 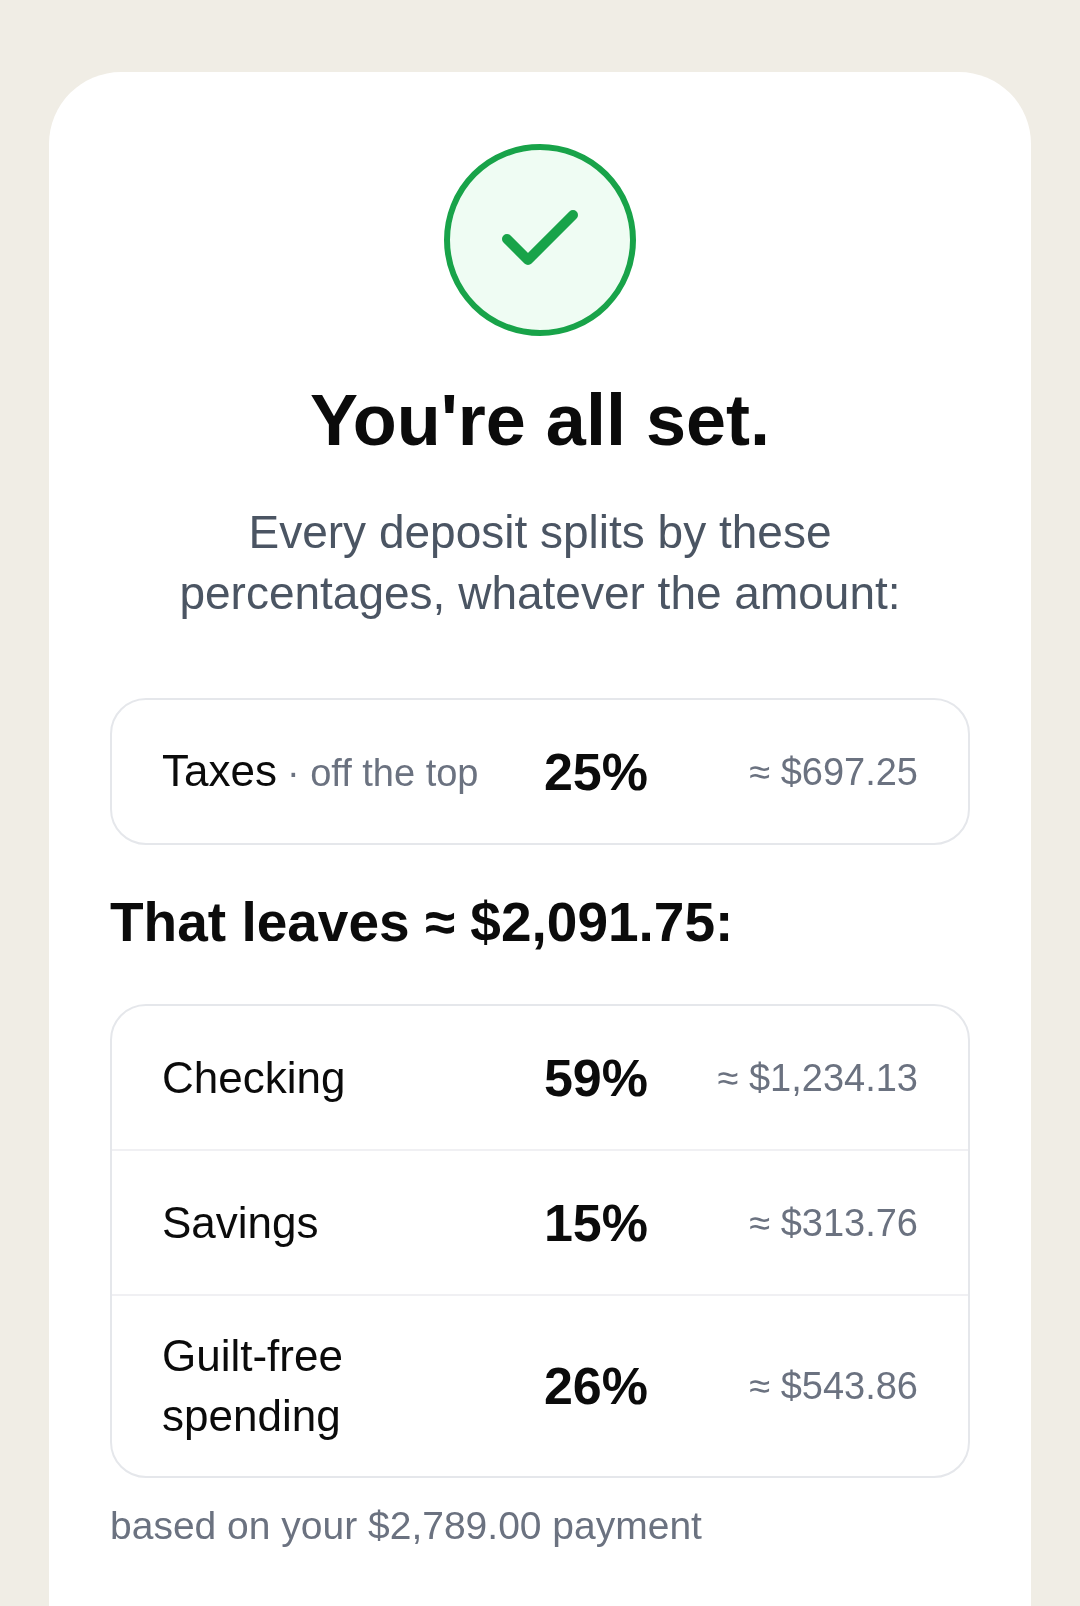 What do you see at coordinates (595, 1077) in the screenshot?
I see `percent-value: 59%` at bounding box center [595, 1077].